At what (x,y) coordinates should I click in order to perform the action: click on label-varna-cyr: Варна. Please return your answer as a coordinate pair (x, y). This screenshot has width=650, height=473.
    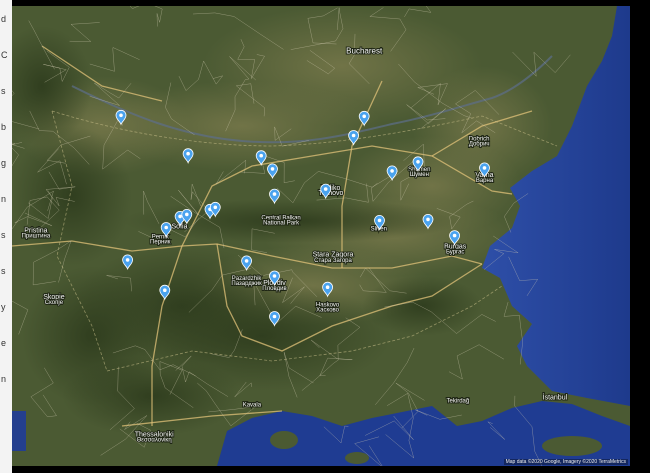
    Looking at the image, I should click on (485, 181).